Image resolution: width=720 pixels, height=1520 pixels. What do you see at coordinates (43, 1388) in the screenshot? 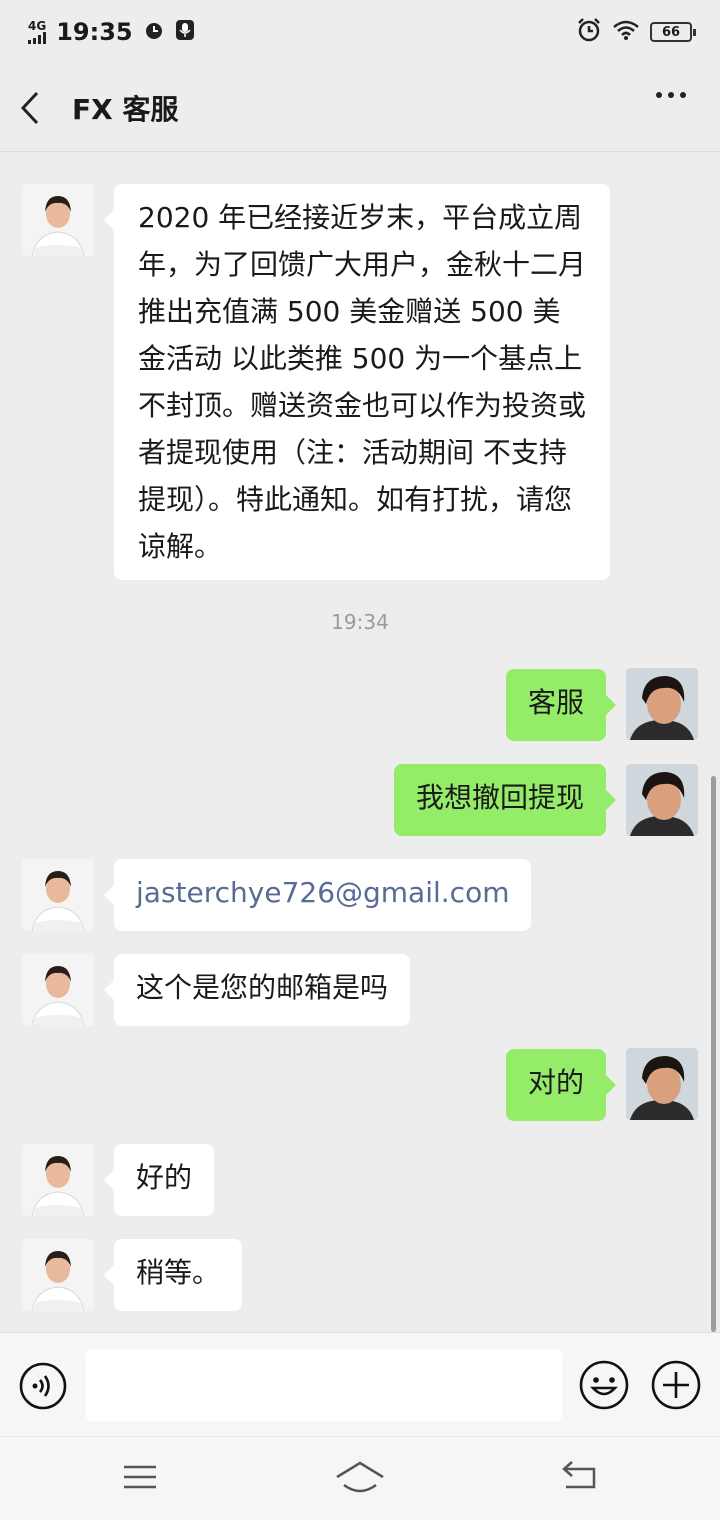
I see `voice-icon` at bounding box center [43, 1388].